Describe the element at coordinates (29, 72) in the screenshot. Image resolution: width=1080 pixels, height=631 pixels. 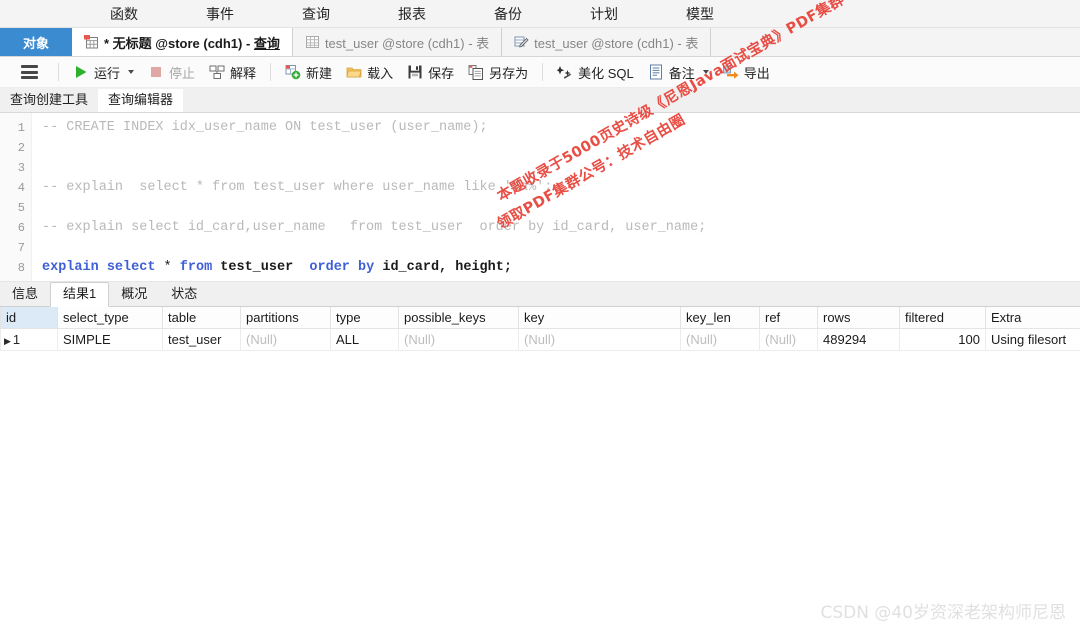
I see `hamburger-menu-button` at that location.